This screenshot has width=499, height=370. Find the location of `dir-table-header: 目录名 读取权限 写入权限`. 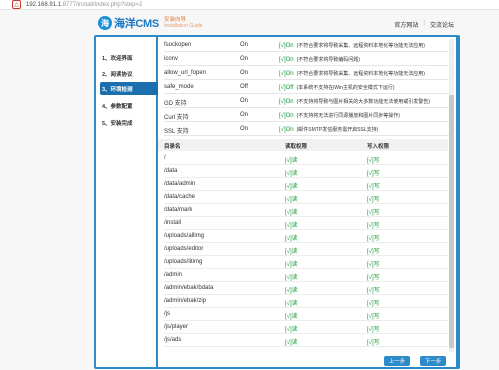

dir-table-header: 目录名 读取权限 写入权限 is located at coordinates (303, 145).